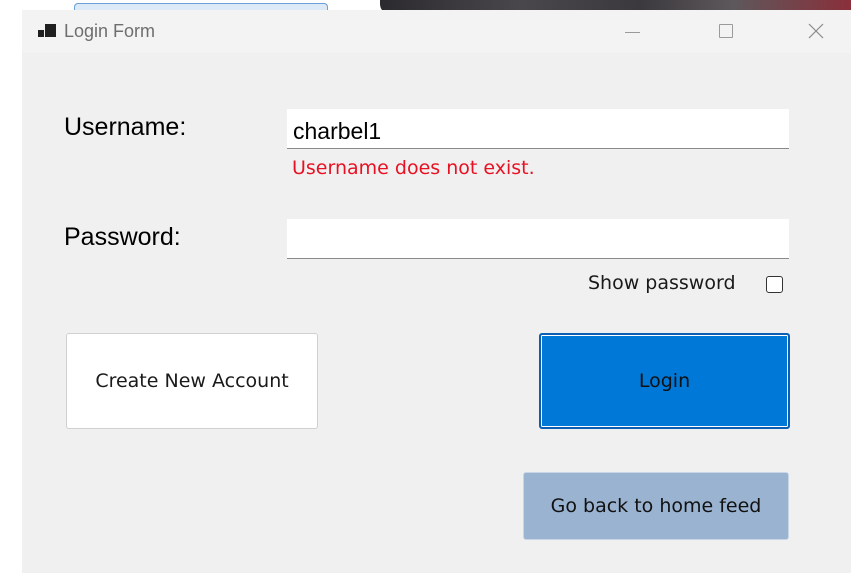 This screenshot has width=851, height=573. Describe the element at coordinates (436, 31) in the screenshot. I see `title-bar: Login Form` at that location.